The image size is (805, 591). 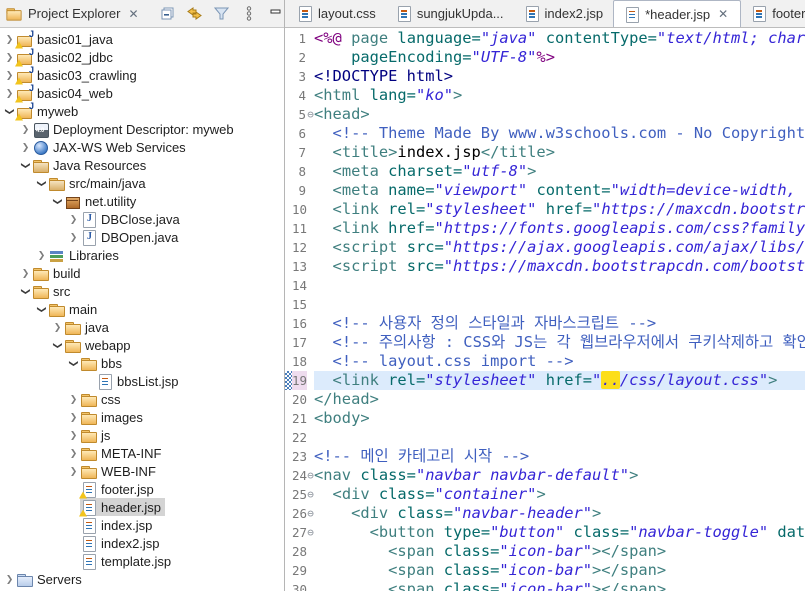 I want to click on line-number: 24, so click(x=299, y=475).